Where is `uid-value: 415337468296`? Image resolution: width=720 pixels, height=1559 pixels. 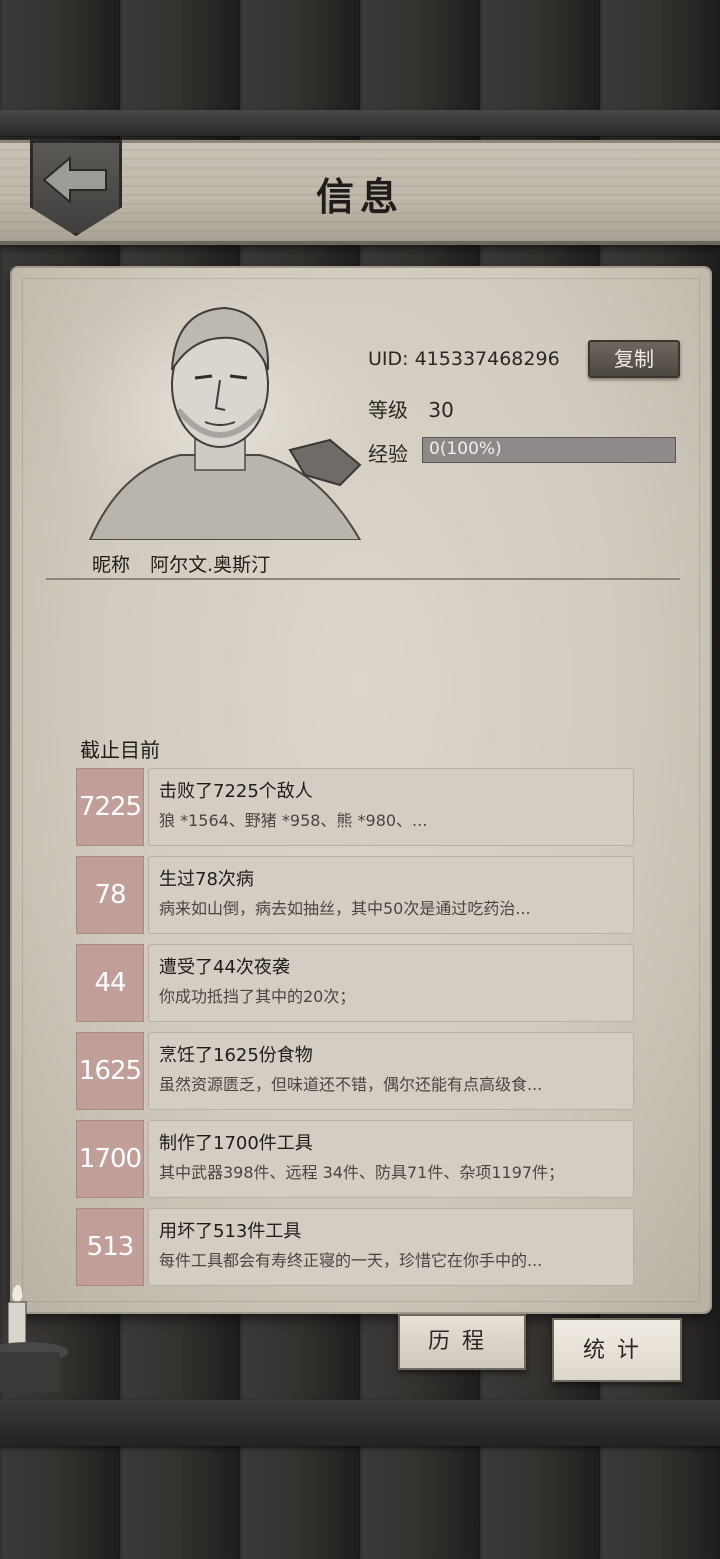
uid-value: 415337468296 is located at coordinates (487, 359).